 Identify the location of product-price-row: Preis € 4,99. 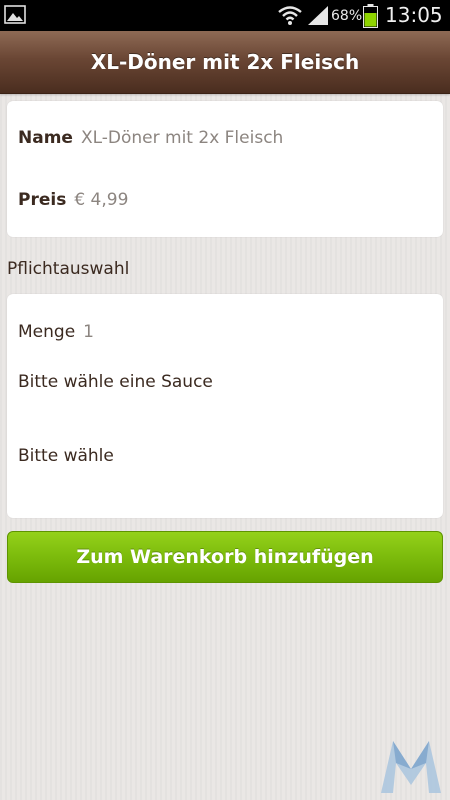
(73, 200).